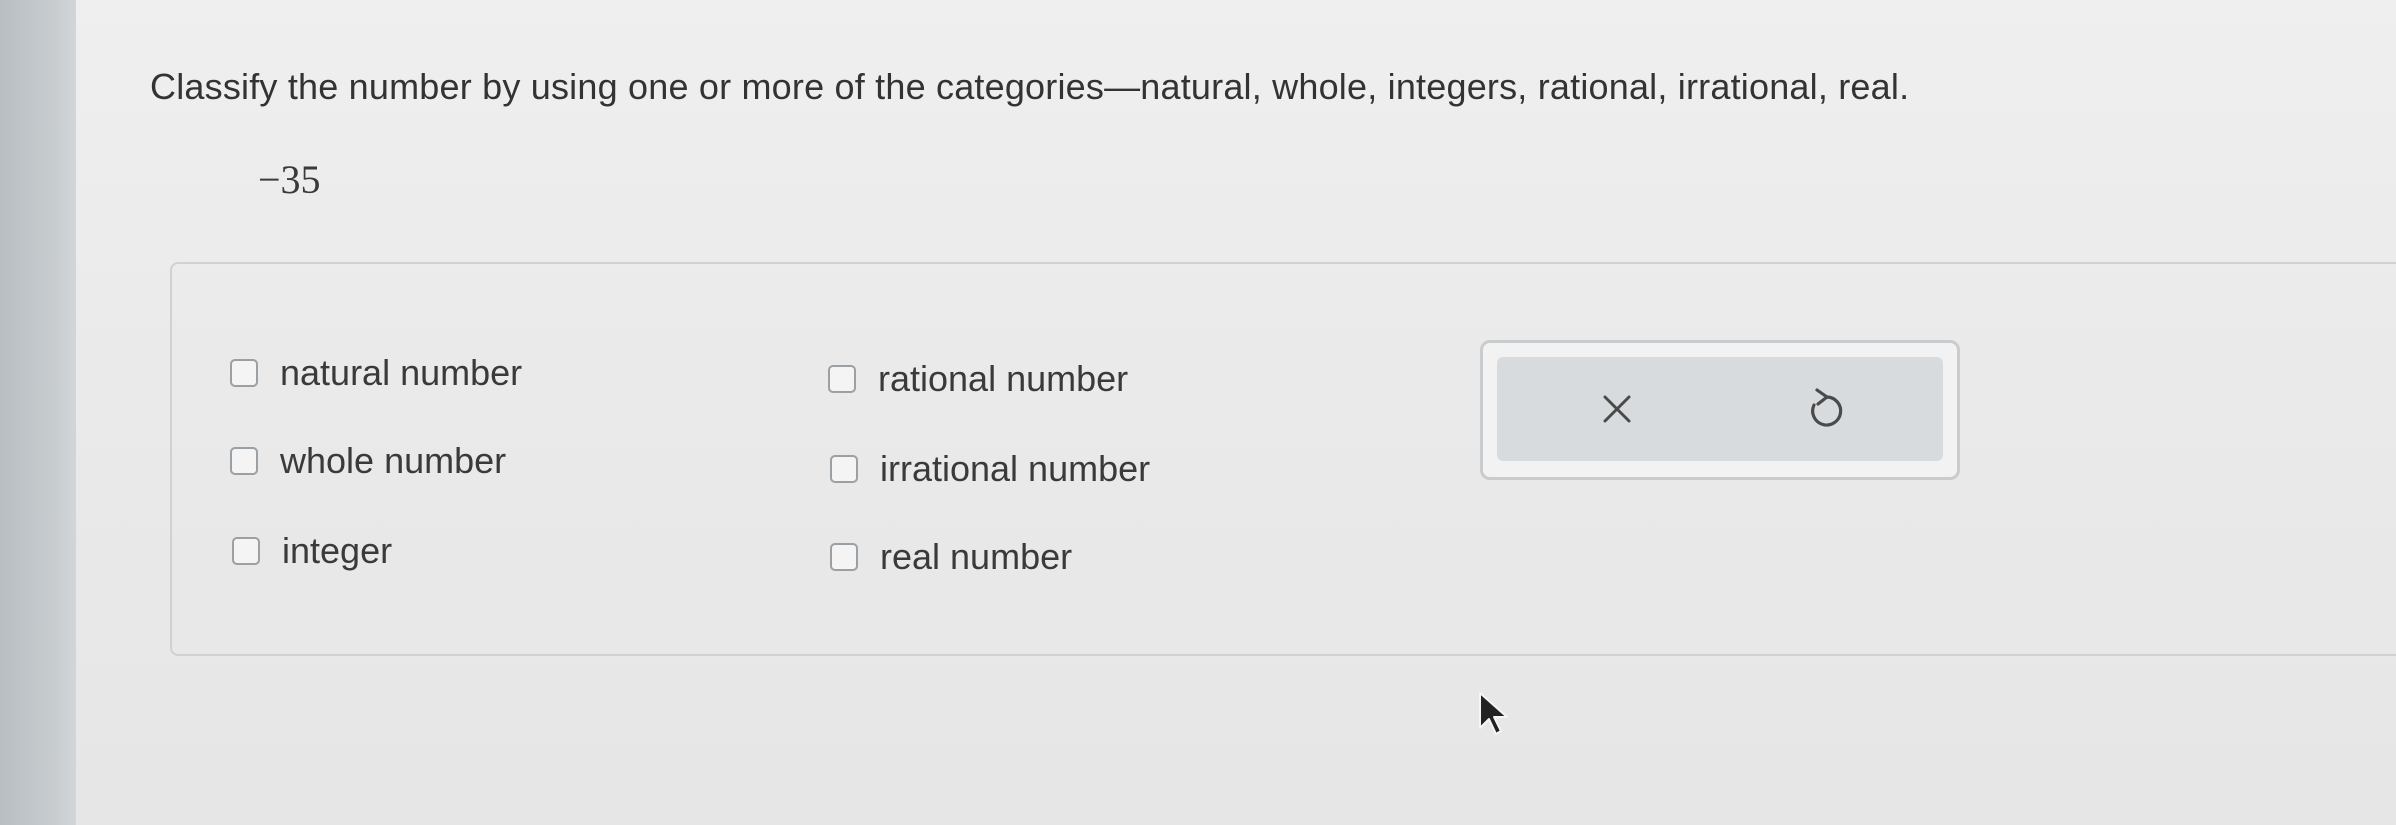  I want to click on option-whole-number: whole number, so click(368, 461).